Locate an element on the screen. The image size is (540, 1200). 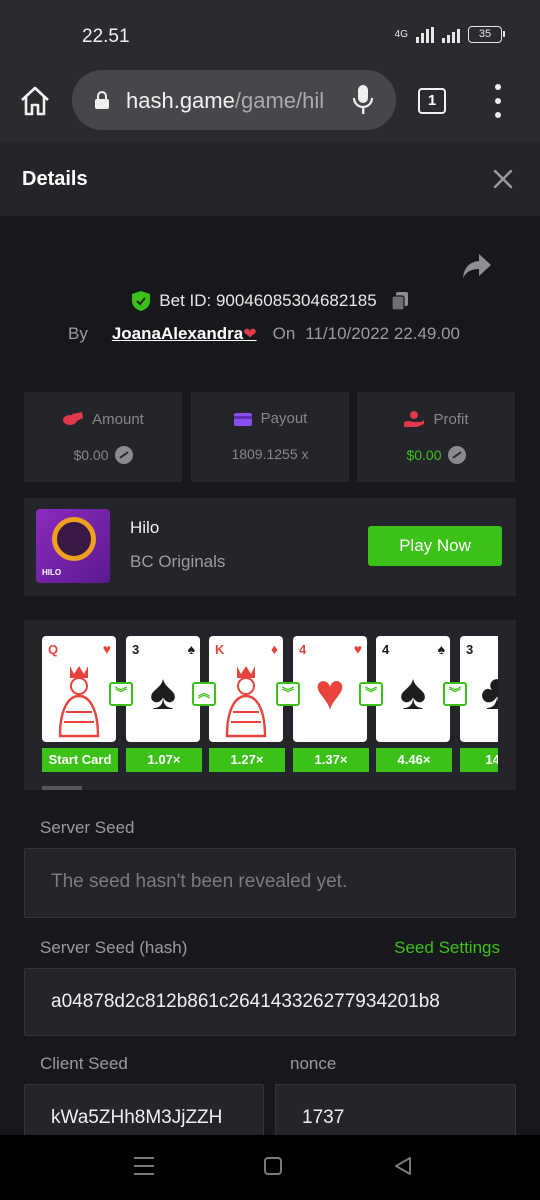
game-thumbnail: HILO is located at coordinates (73, 546).